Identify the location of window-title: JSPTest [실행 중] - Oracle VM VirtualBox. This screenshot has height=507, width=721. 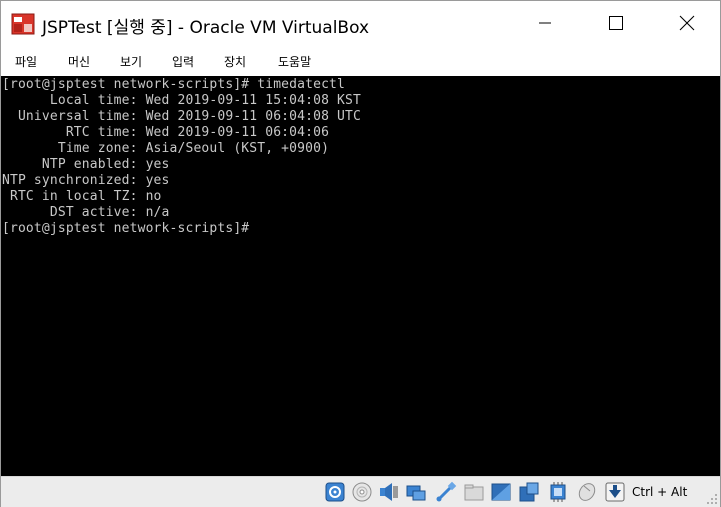
(206, 28).